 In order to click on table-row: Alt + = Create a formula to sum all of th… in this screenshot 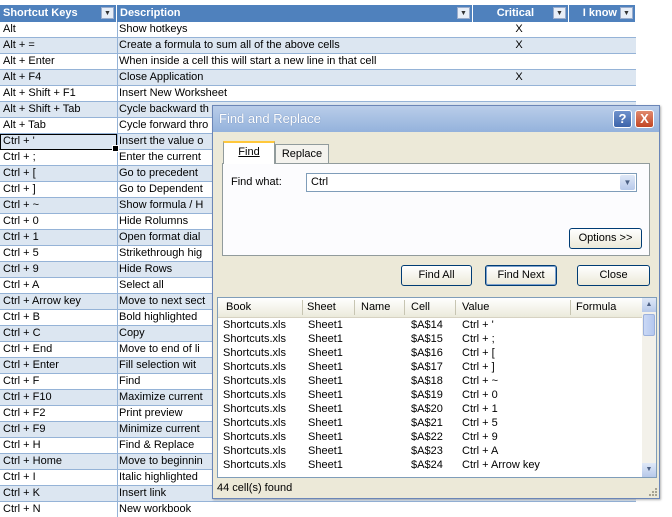, I will do `click(318, 46)`.